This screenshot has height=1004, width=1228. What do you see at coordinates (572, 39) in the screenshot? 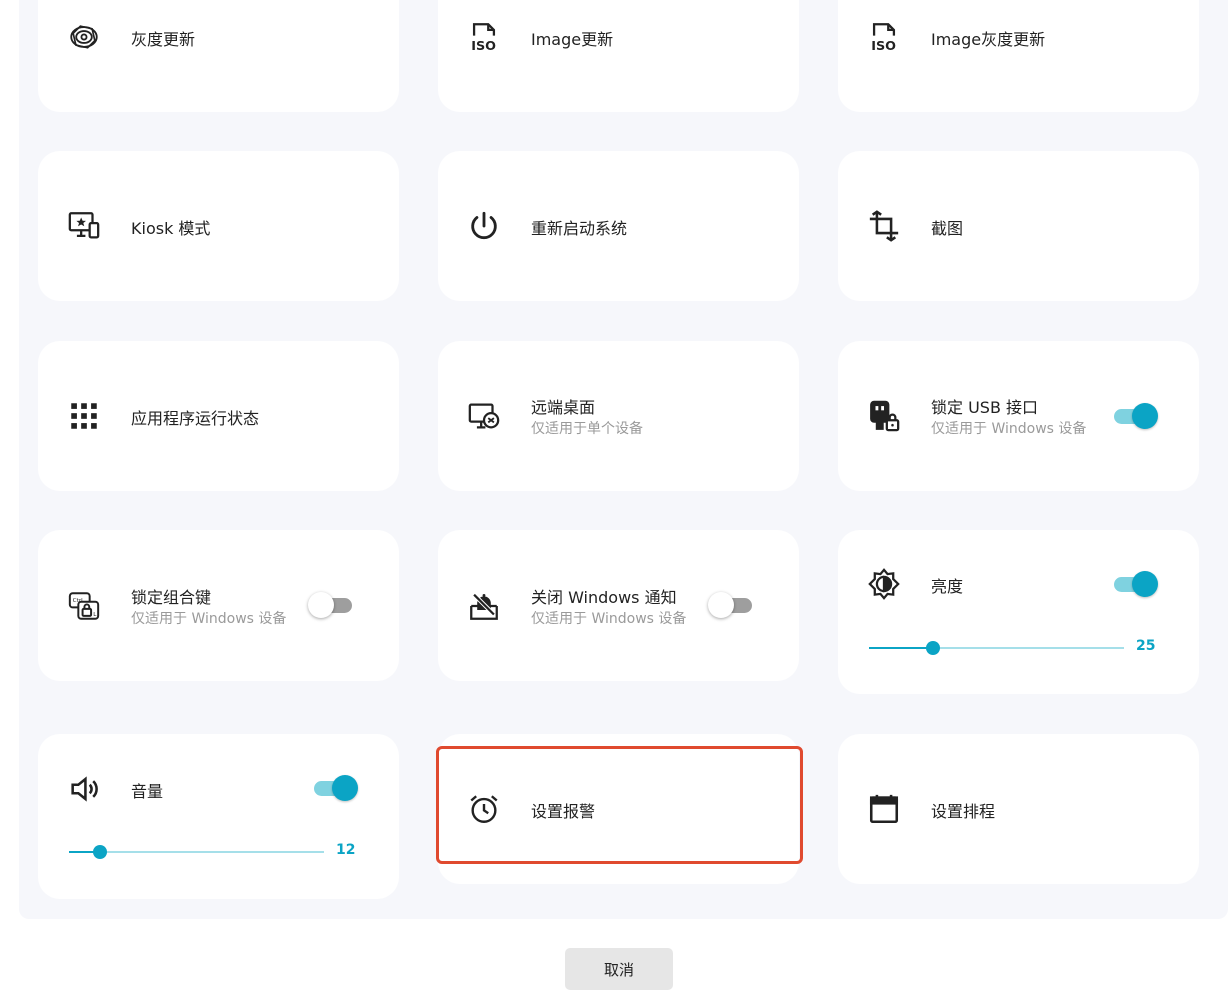
I see `card-title: Image更新` at bounding box center [572, 39].